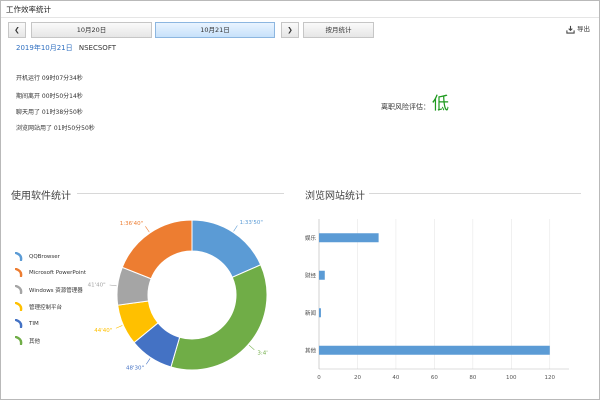 This screenshot has width=600, height=400. I want to click on y-category-label: 其他, so click(311, 350).